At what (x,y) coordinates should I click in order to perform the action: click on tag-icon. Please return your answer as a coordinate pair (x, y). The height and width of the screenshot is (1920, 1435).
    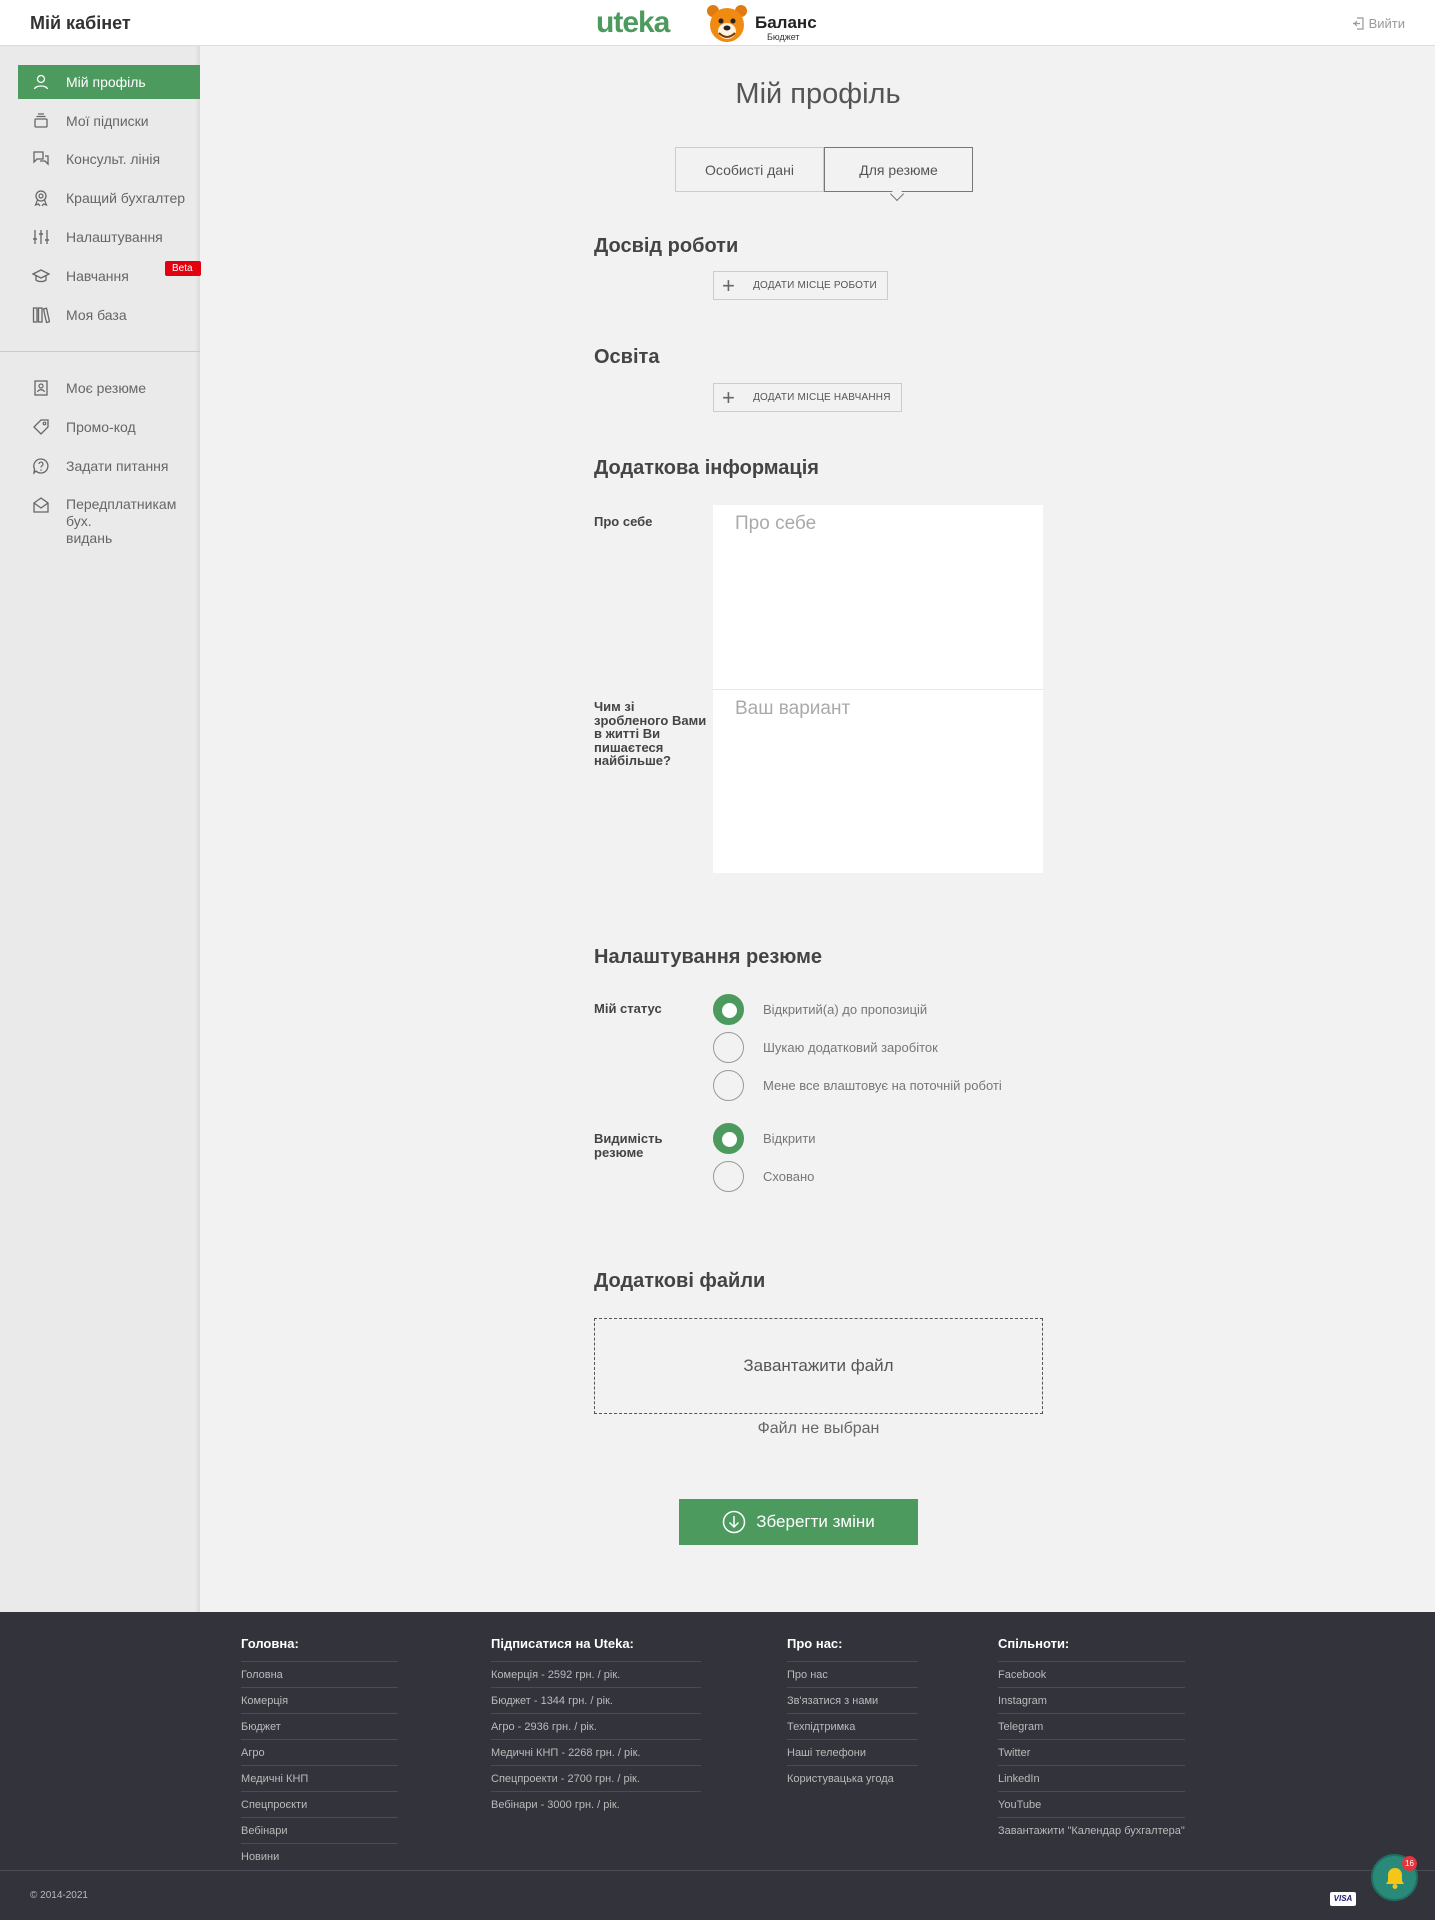
    Looking at the image, I should click on (41, 427).